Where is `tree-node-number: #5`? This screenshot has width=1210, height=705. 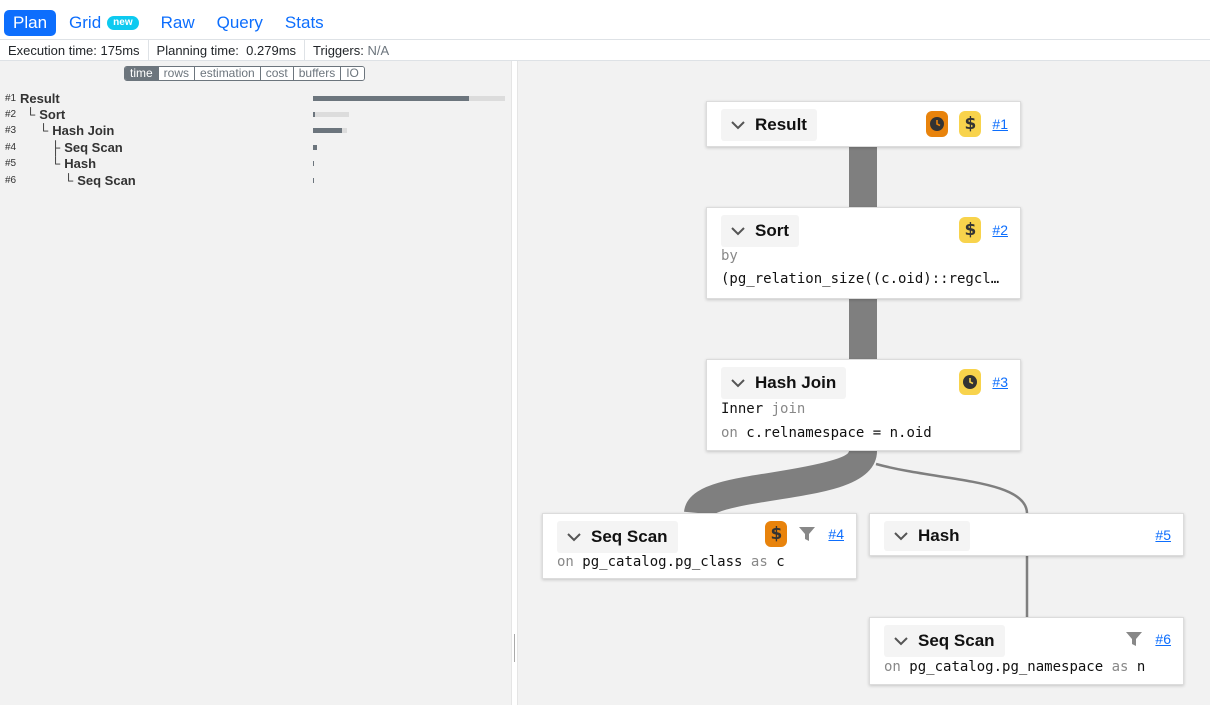 tree-node-number: #5 is located at coordinates (11, 163).